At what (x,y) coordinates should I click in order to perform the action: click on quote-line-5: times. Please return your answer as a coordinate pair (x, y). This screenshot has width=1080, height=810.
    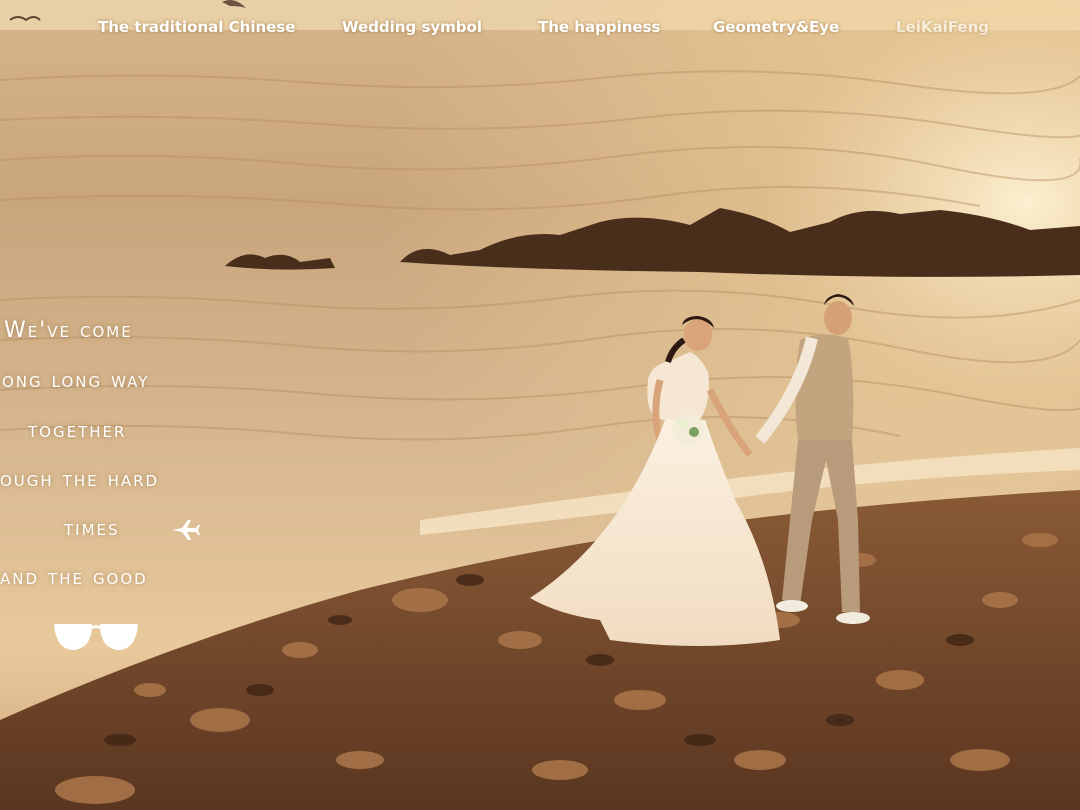
    Looking at the image, I should click on (92, 528).